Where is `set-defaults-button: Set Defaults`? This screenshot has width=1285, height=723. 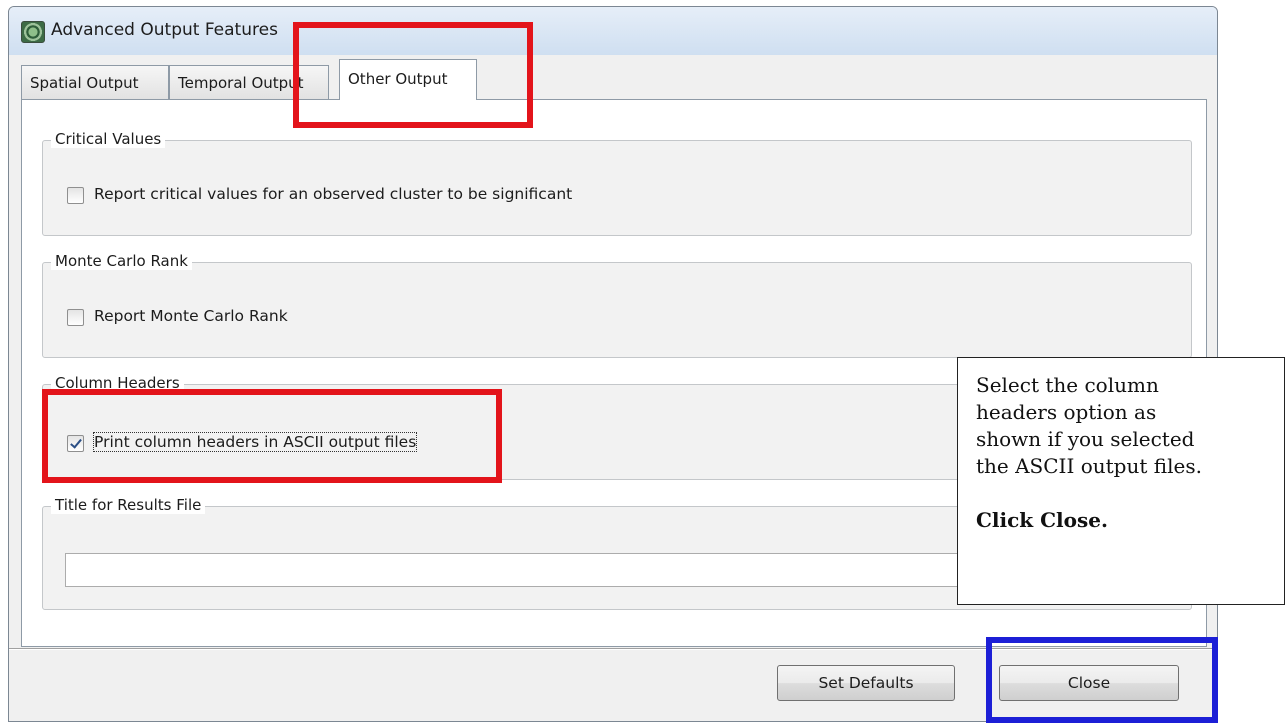
set-defaults-button: Set Defaults is located at coordinates (866, 683).